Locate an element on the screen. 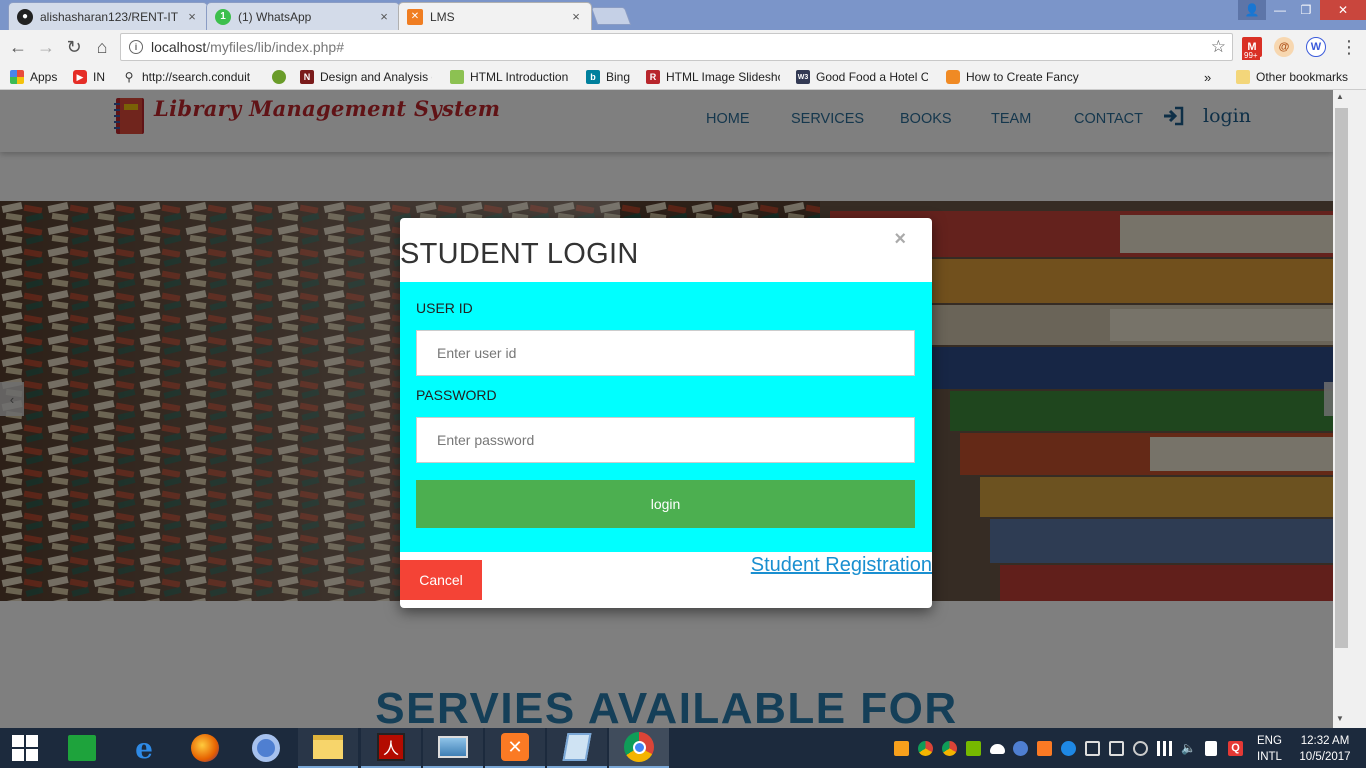 Image resolution: width=1366 pixels, height=768 pixels. bookmark-label: Other bookmarks is located at coordinates (1302, 77).